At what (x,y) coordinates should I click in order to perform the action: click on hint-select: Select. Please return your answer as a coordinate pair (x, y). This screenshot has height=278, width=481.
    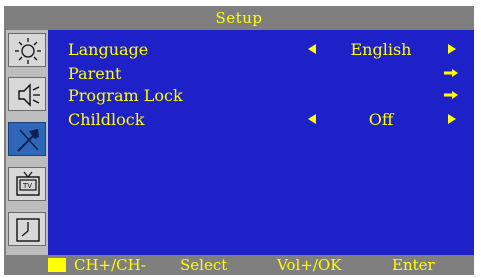
    Looking at the image, I should click on (204, 265).